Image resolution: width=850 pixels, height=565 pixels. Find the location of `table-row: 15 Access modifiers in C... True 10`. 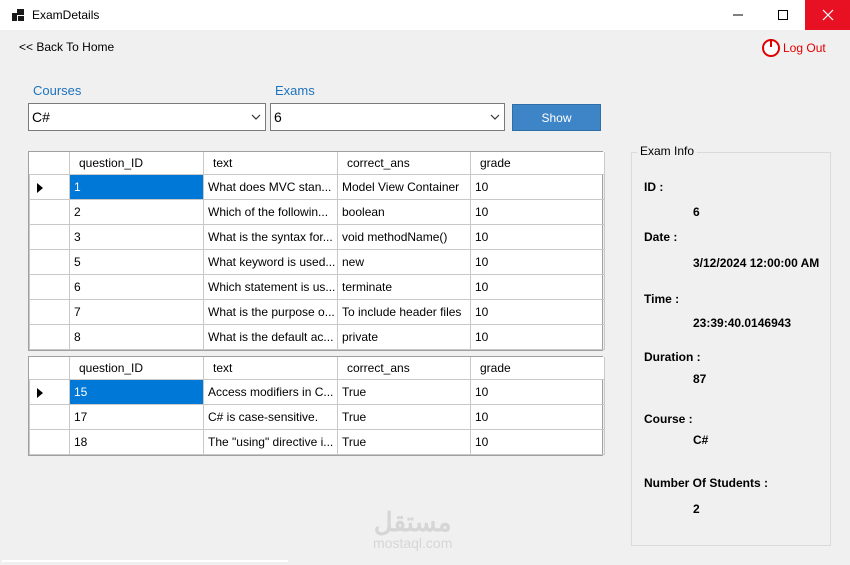

table-row: 15 Access modifiers in C... True 10 is located at coordinates (317, 391).